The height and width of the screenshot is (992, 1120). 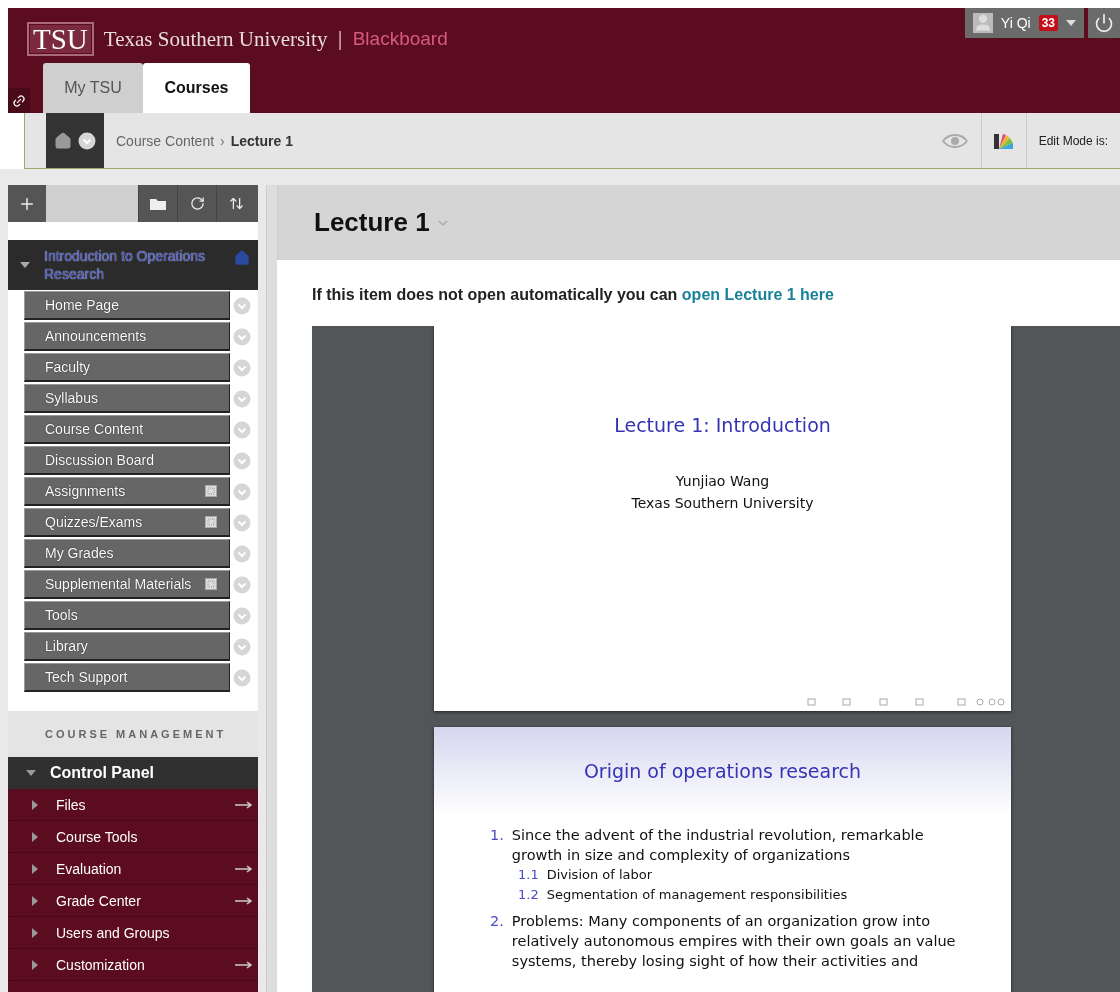 I want to click on control-panel-item: Grade Center, so click(x=137, y=900).